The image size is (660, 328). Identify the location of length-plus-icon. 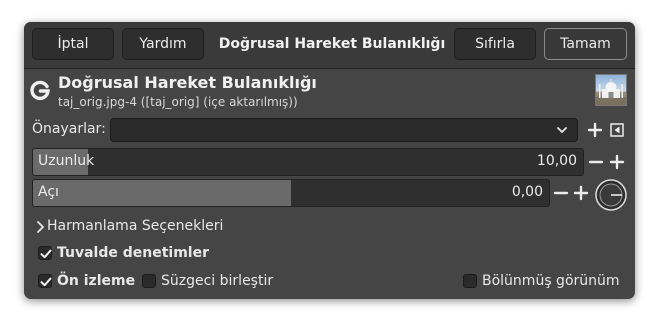
(617, 162).